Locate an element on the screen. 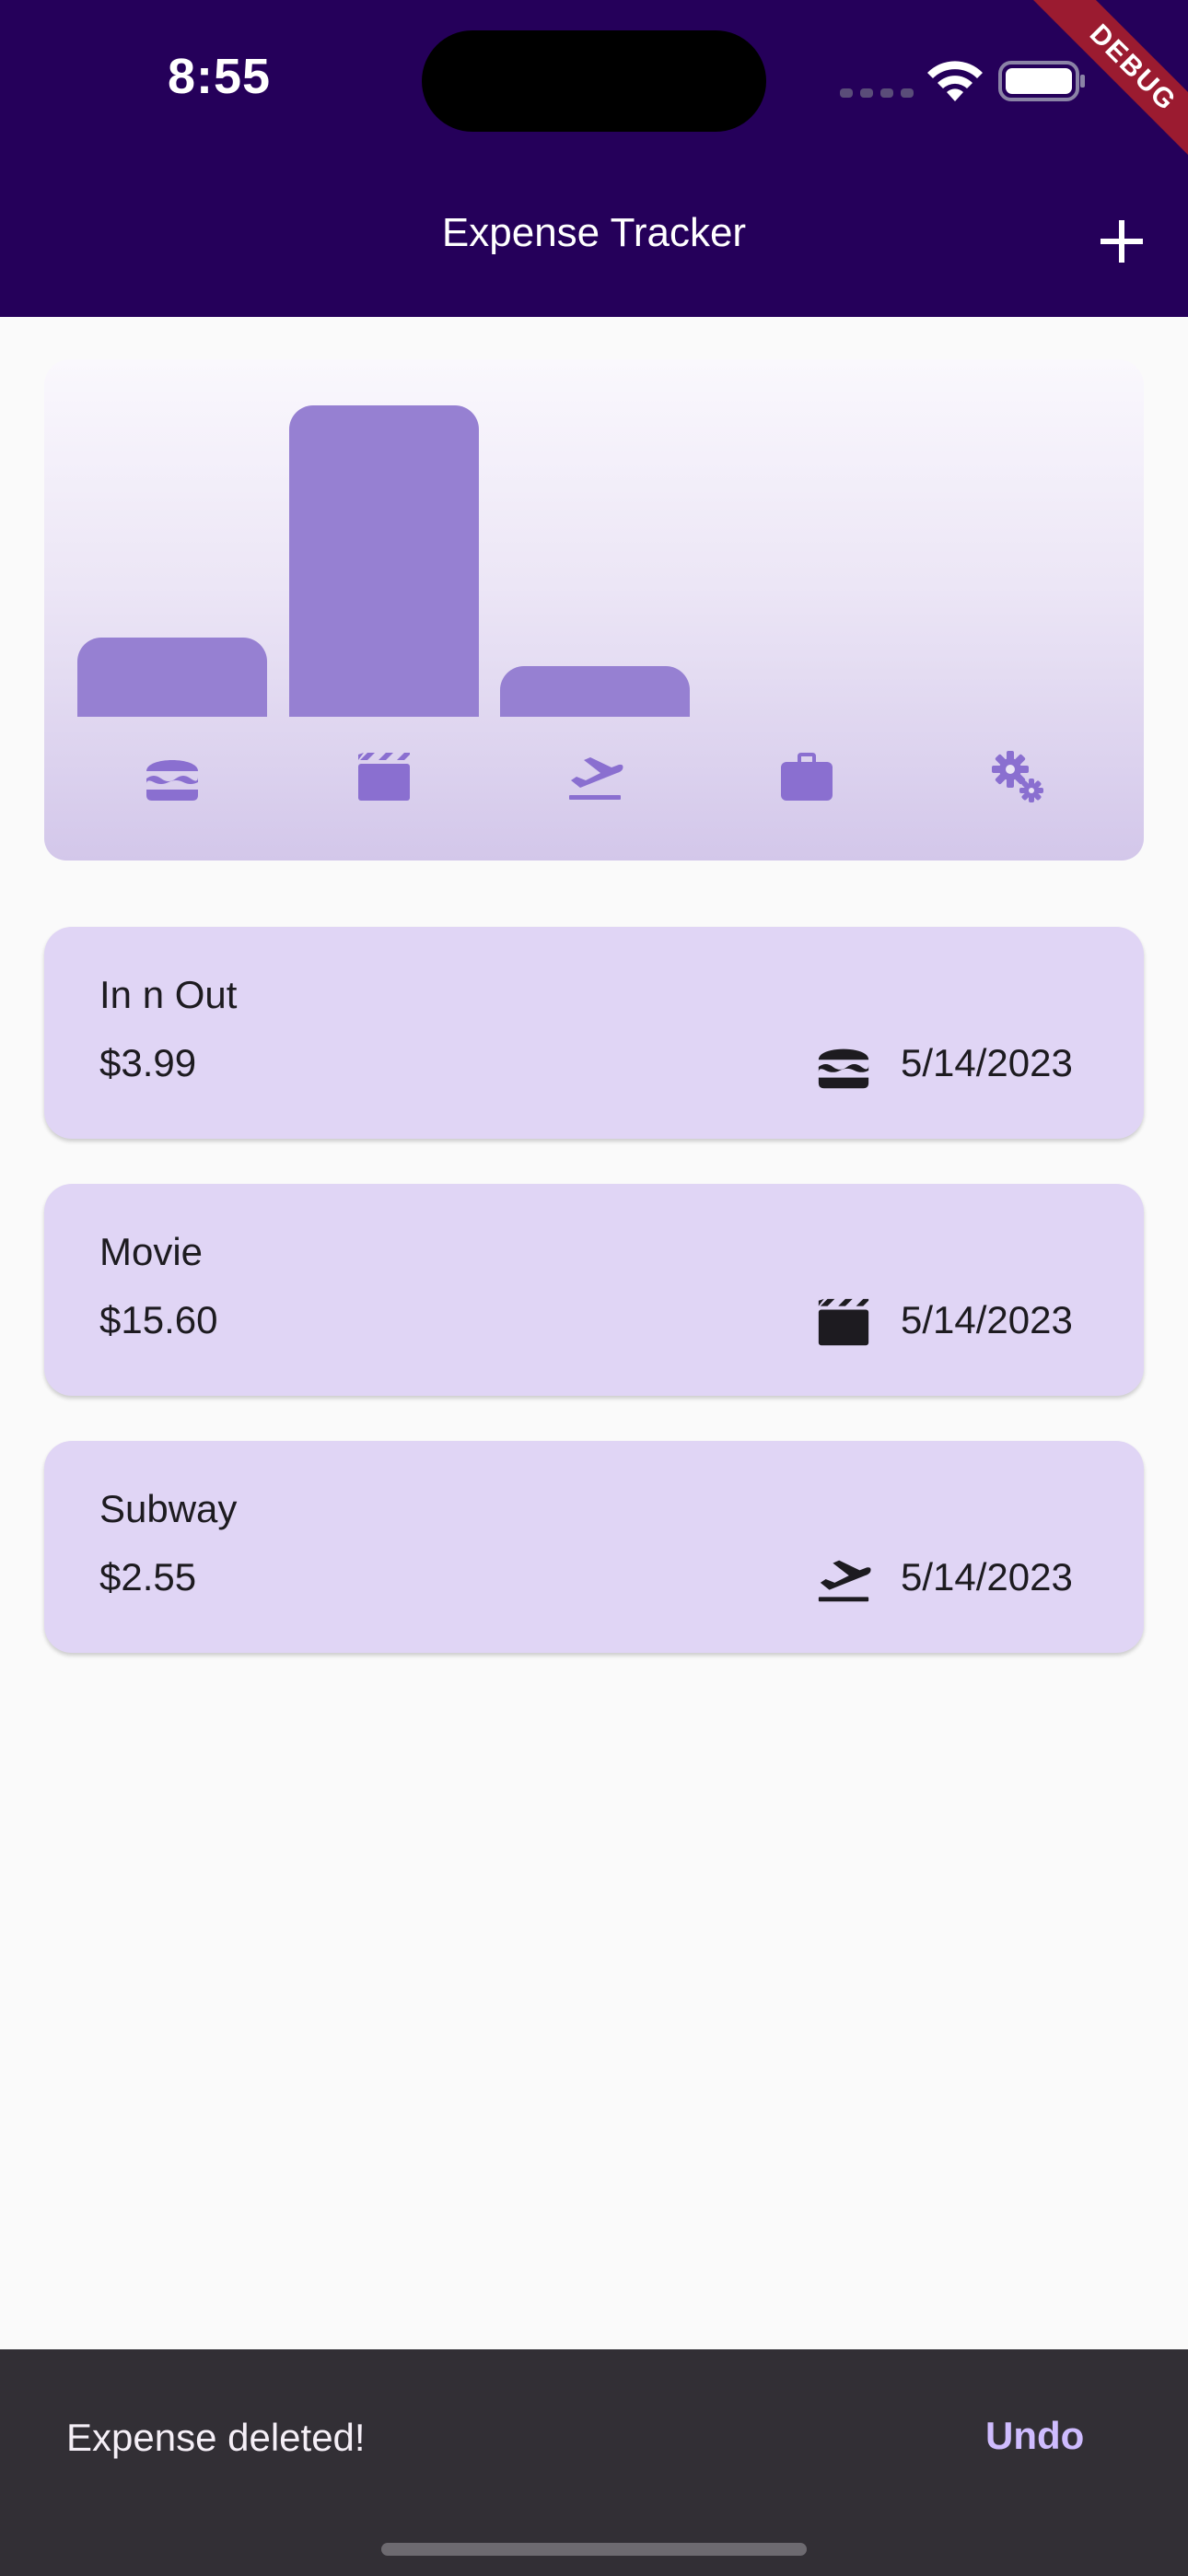 The width and height of the screenshot is (1188, 2576). add-expense-button is located at coordinates (1121, 241).